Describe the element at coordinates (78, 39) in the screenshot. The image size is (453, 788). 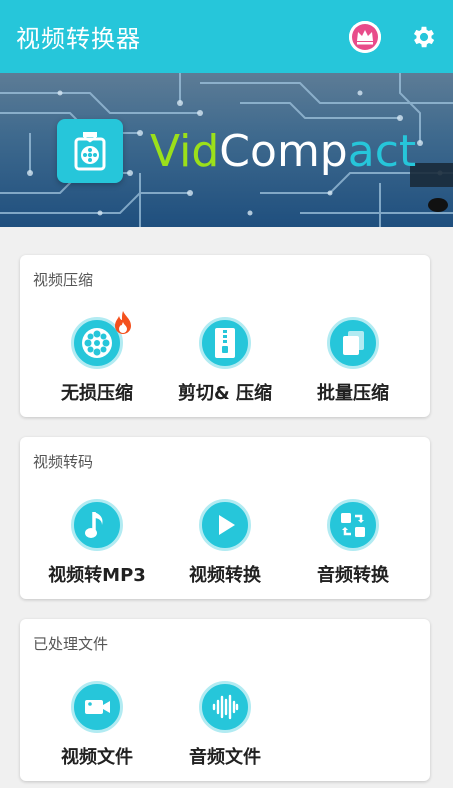
I see `app-title: 视频转换器` at that location.